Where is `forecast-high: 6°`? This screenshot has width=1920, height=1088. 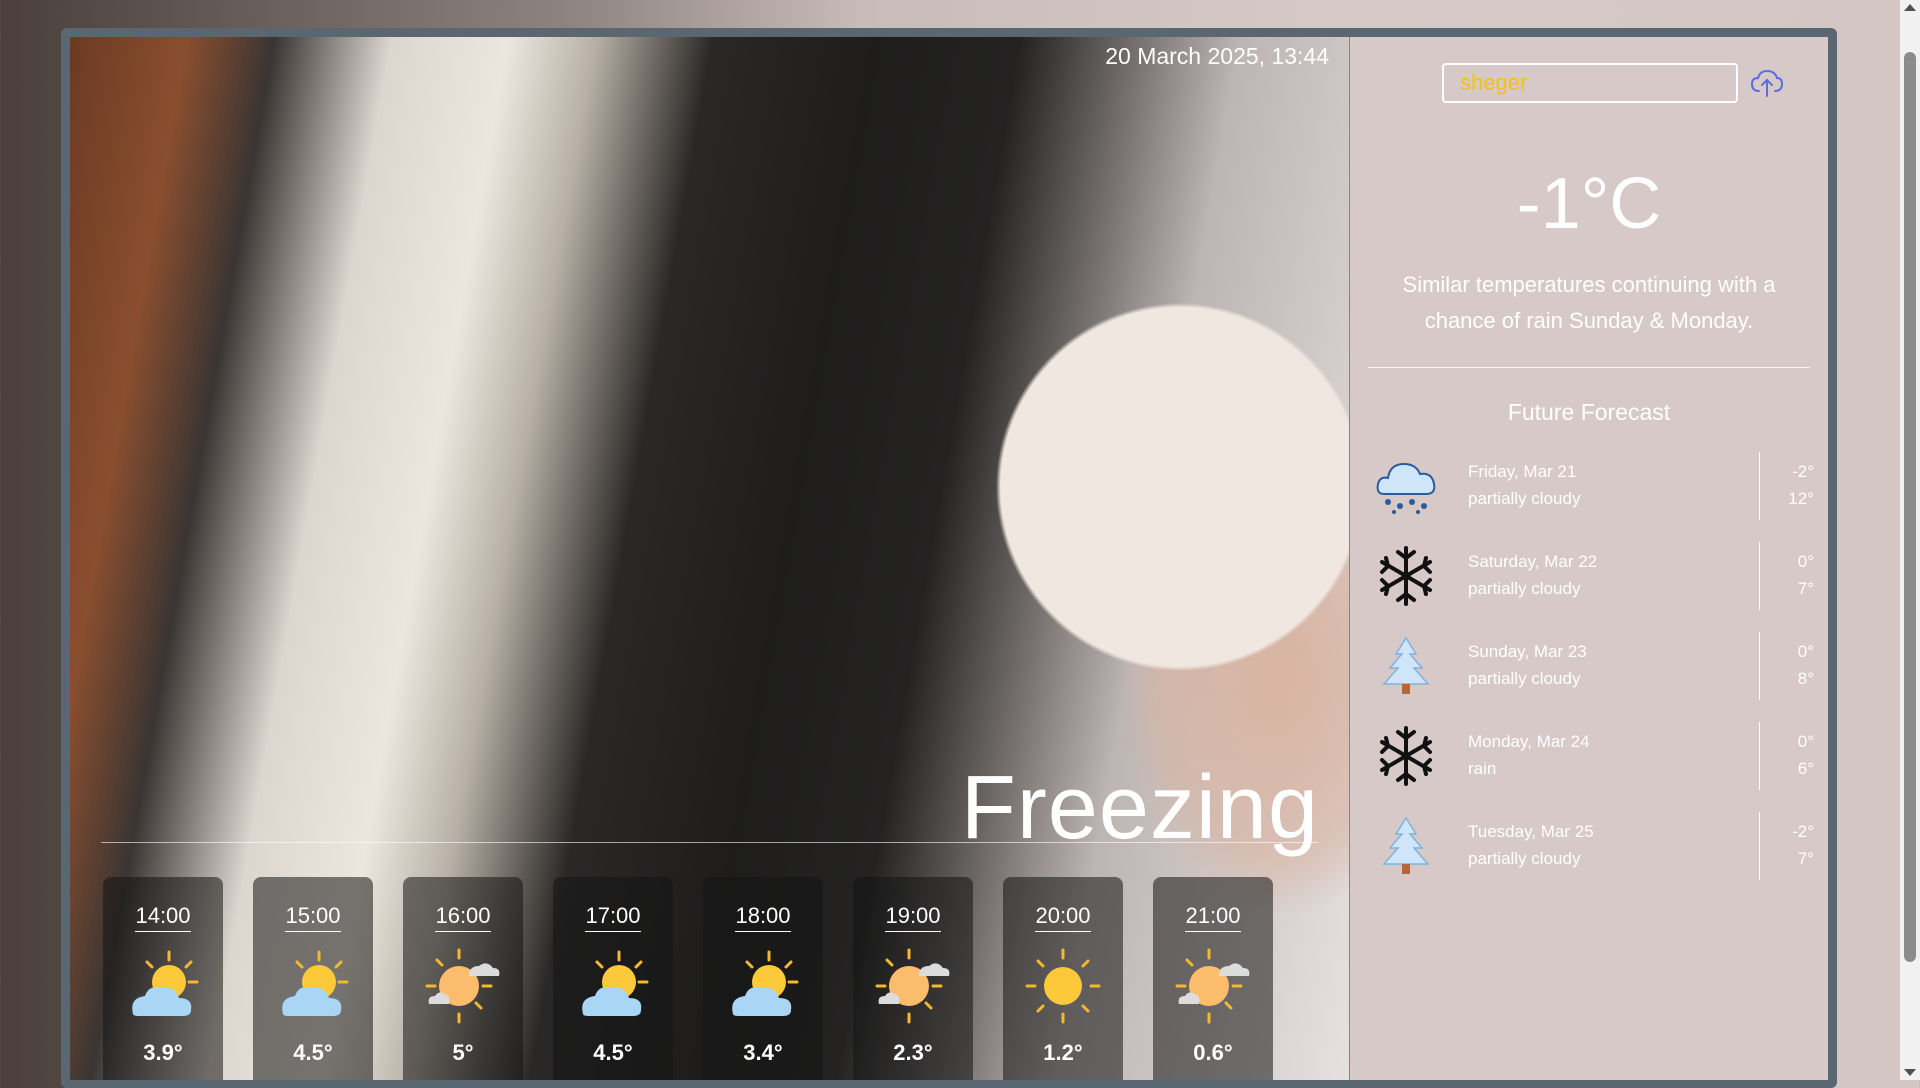
forecast-high: 6° is located at coordinates (1805, 768).